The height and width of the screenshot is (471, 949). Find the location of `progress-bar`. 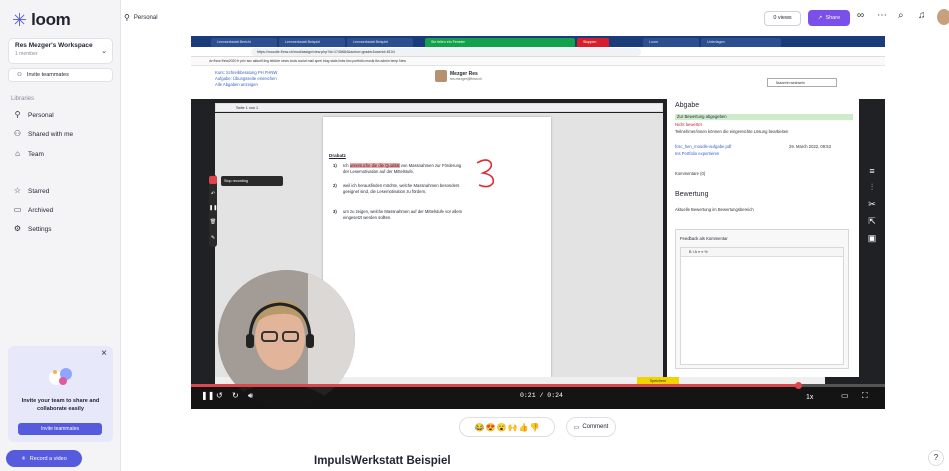

progress-bar is located at coordinates (538, 385).